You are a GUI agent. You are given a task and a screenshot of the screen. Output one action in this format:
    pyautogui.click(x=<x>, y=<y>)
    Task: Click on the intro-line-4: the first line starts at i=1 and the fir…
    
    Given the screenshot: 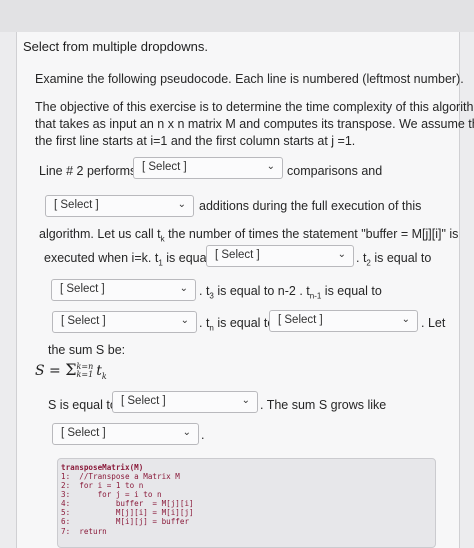 What is the action you would take?
    pyautogui.click(x=195, y=141)
    